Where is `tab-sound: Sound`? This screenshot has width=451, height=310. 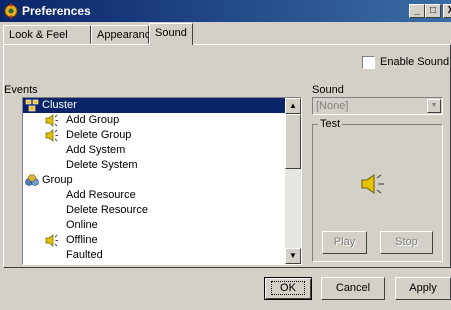
tab-sound: Sound is located at coordinates (171, 34).